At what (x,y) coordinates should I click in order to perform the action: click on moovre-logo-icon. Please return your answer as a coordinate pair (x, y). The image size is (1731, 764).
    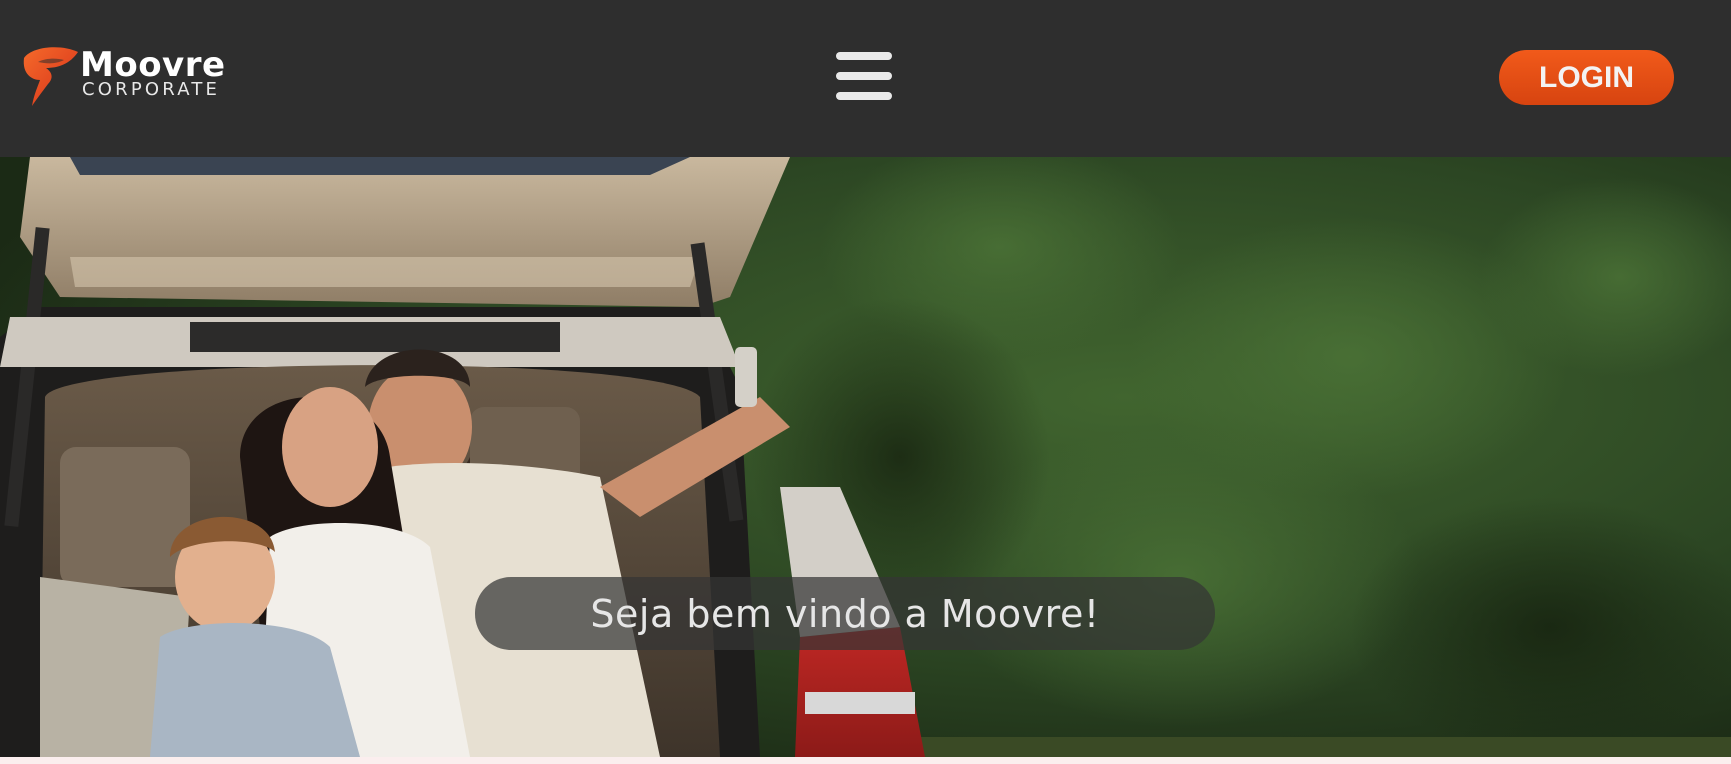
    Looking at the image, I should click on (50, 76).